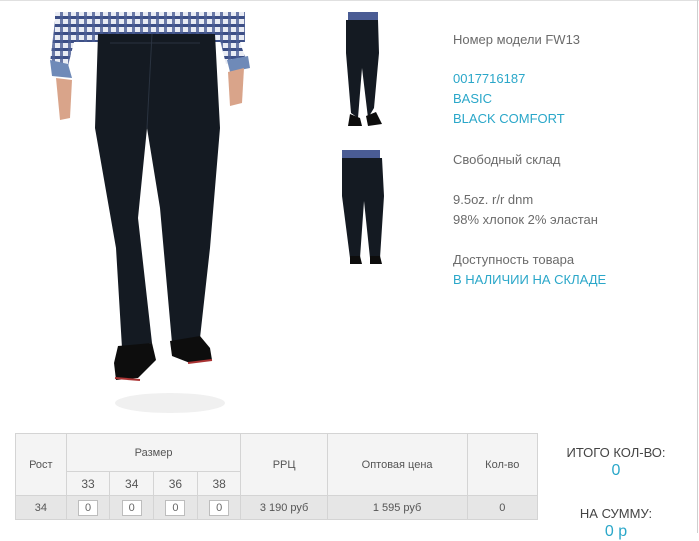 This screenshot has width=699, height=541. Describe the element at coordinates (616, 452) in the screenshot. I see `total-count-label: ИТОГО КОЛ-ВО:` at that location.